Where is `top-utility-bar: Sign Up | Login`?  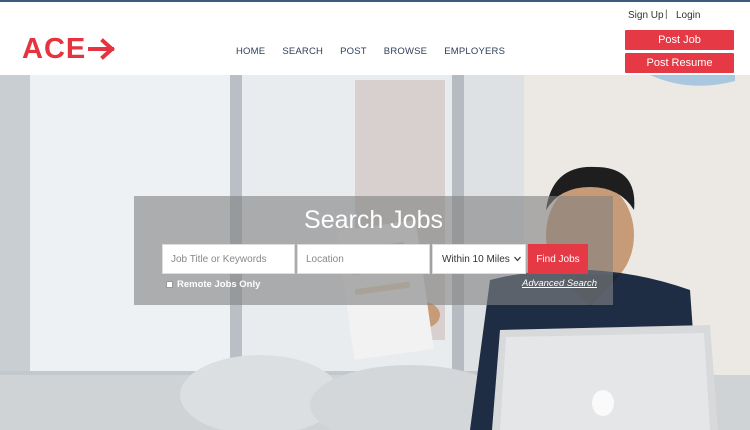 top-utility-bar: Sign Up | Login is located at coordinates (375, 15).